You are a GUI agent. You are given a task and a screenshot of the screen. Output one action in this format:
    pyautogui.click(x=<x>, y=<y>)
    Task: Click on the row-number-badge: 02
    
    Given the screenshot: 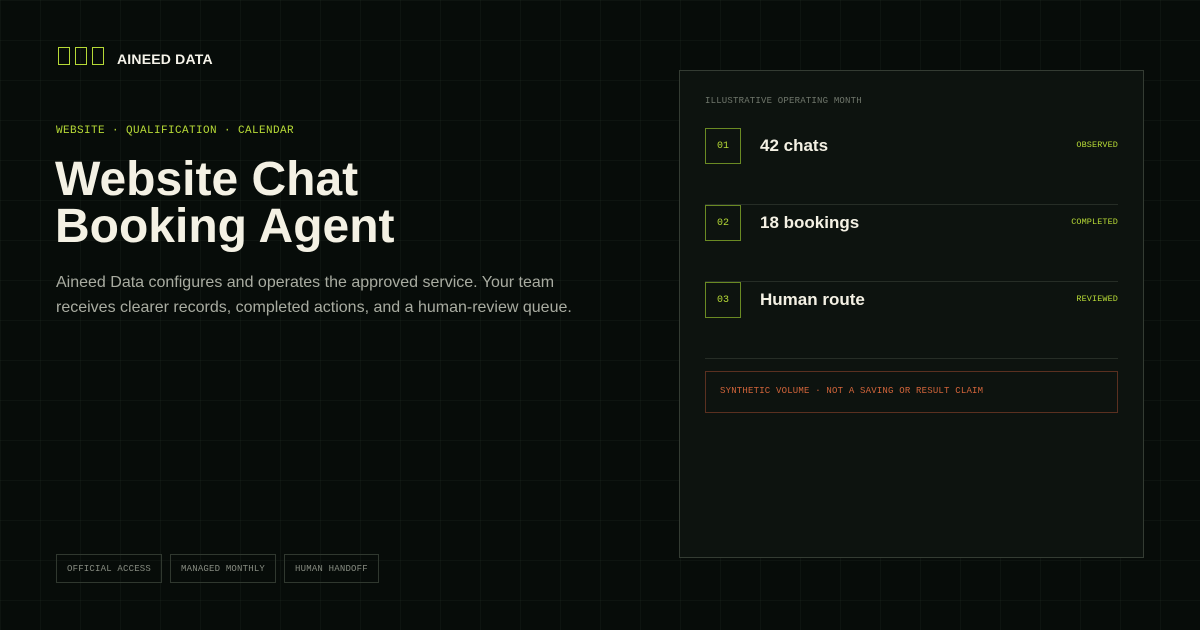 What is the action you would take?
    pyautogui.click(x=723, y=223)
    